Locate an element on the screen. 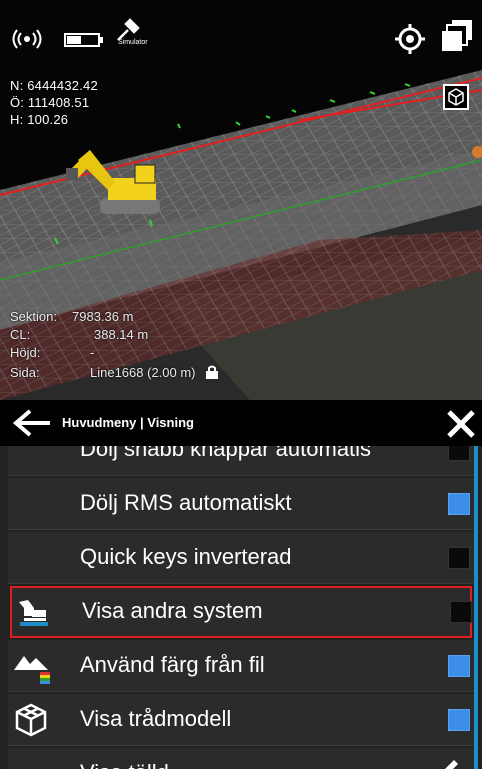  list-item-show-wireframe: Visa trådmodell is located at coordinates (241, 720).